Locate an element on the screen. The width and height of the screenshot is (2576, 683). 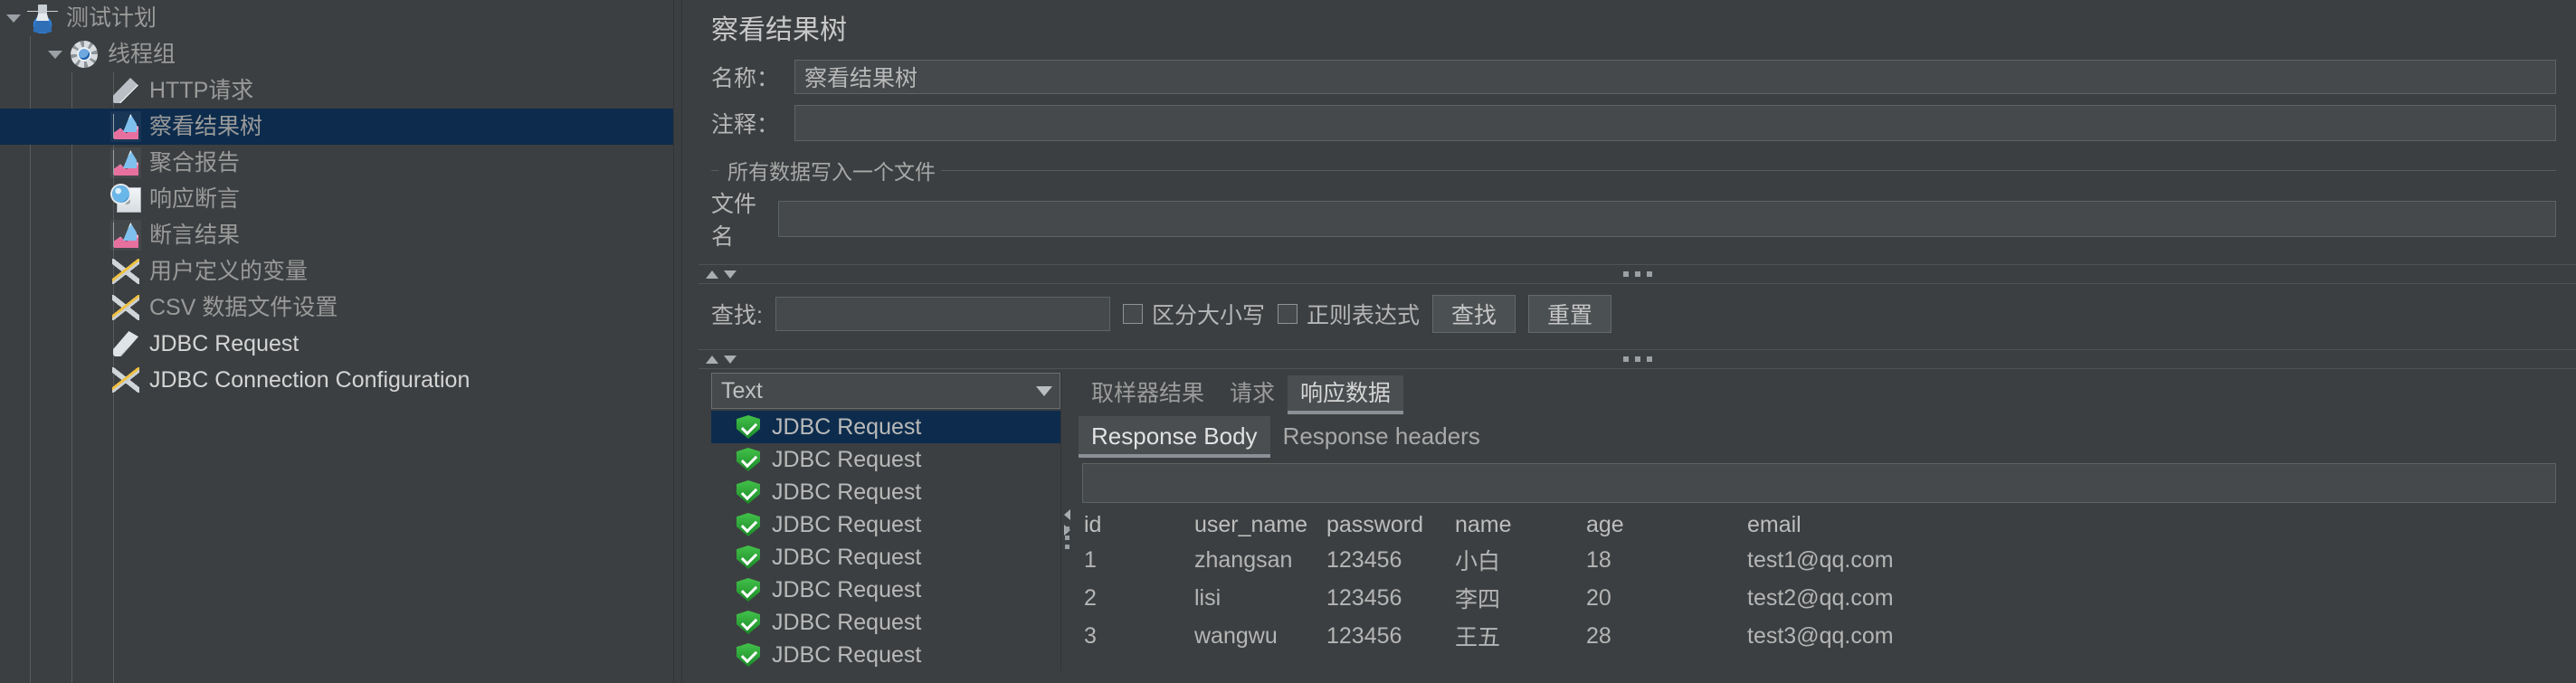
name-input is located at coordinates (1675, 77).